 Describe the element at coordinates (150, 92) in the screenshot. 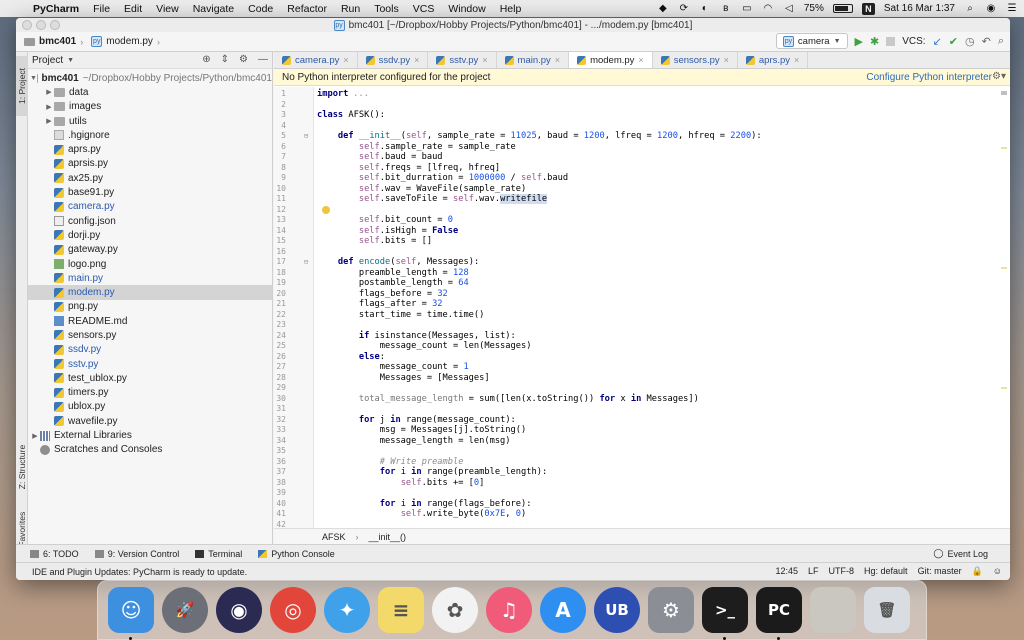

I see `tree-folder: ▶ data` at that location.